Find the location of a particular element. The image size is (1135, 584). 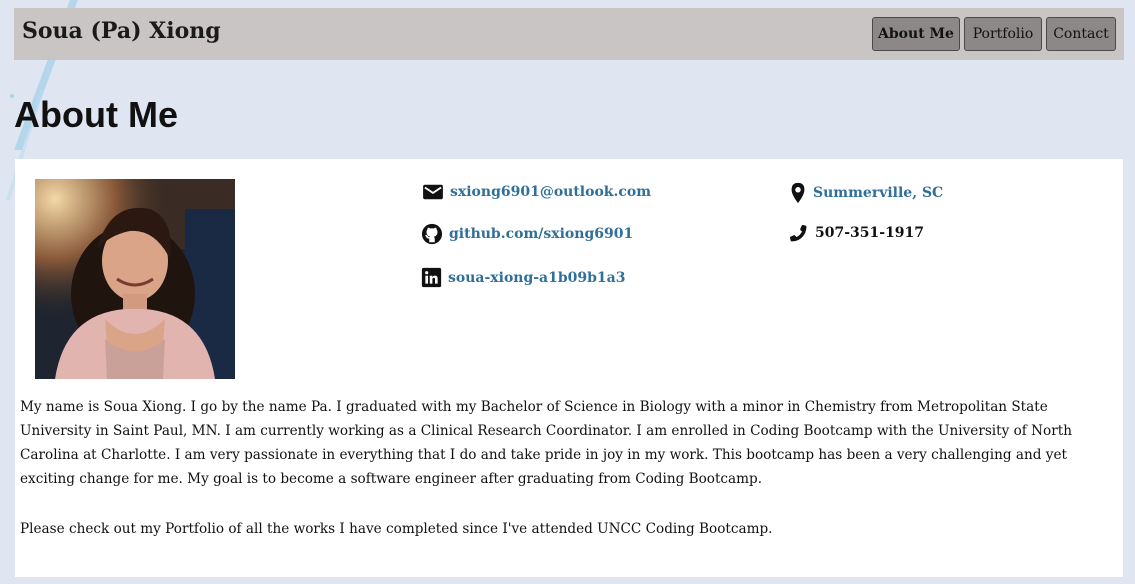

phone-icon is located at coordinates (798, 233).